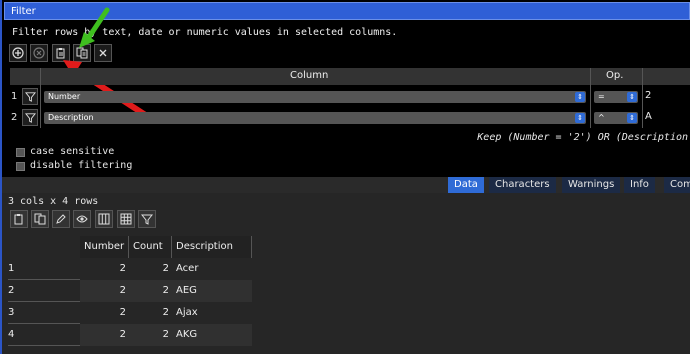 This screenshot has width=690, height=354. I want to click on cell-description: Acer, so click(187, 268).